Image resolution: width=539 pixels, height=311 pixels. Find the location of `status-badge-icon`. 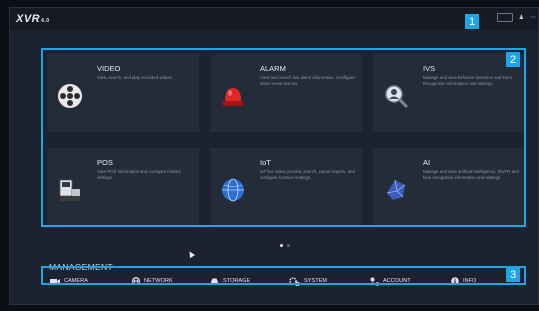

status-badge-icon is located at coordinates (504, 17).